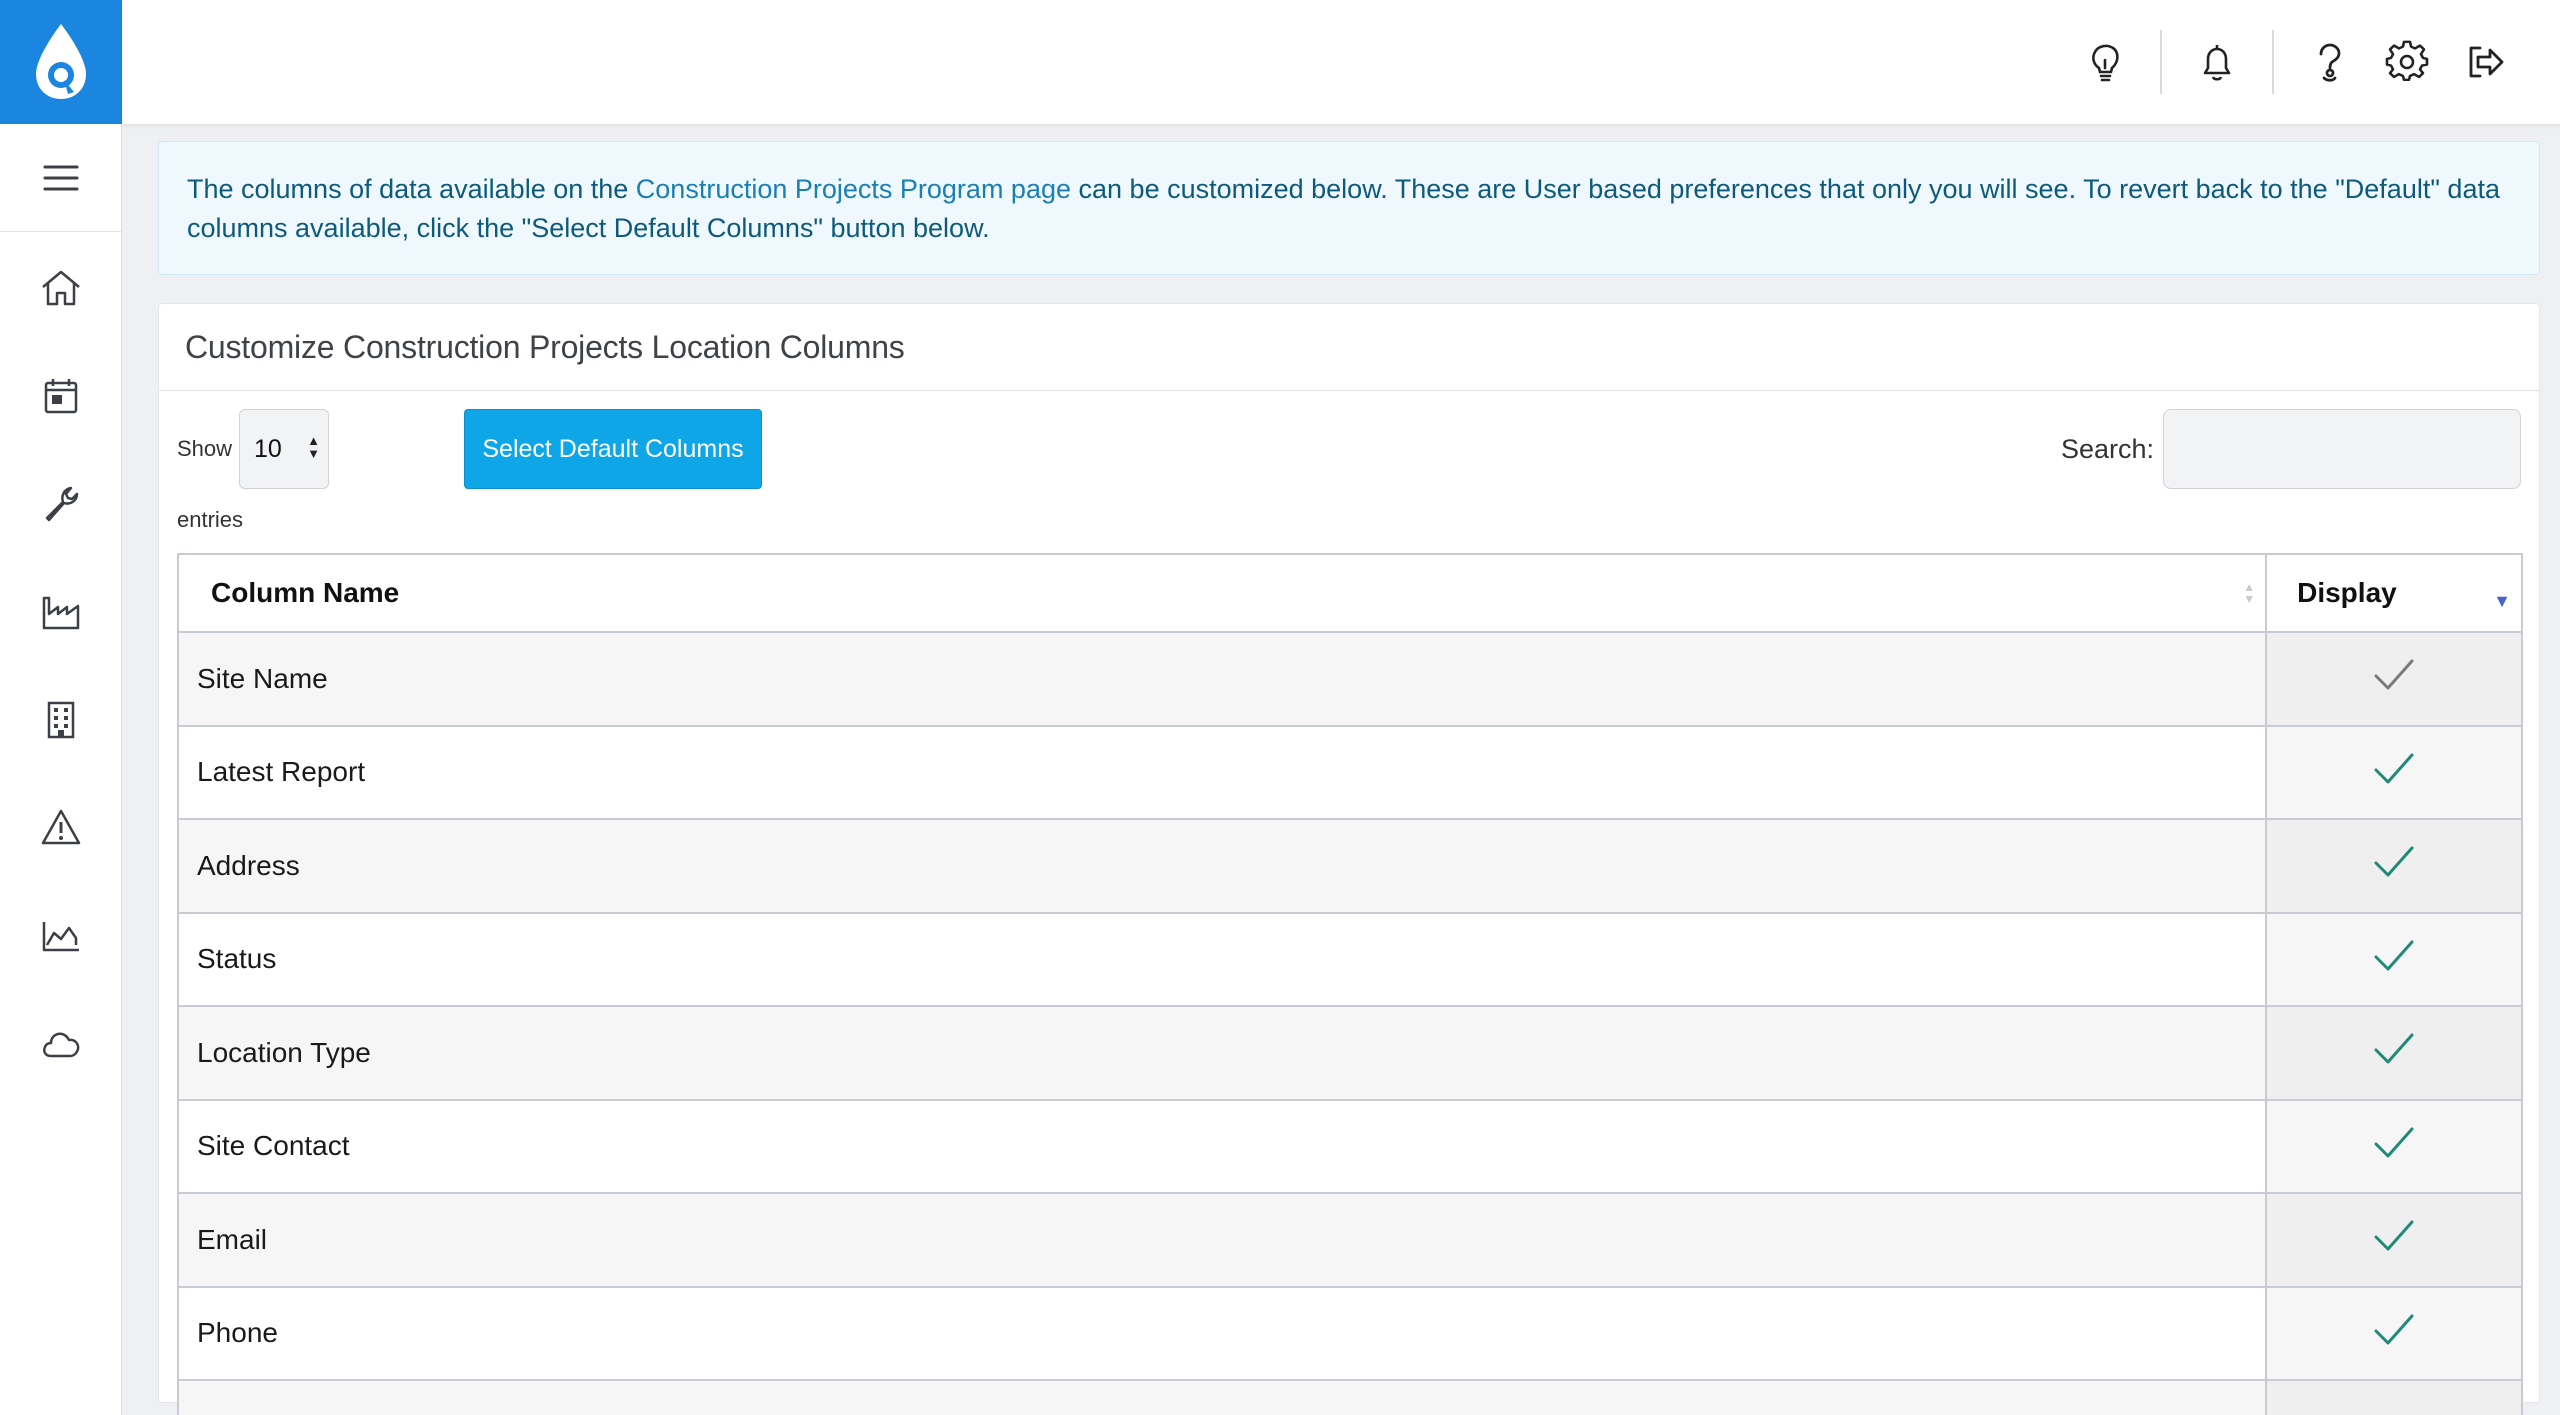  What do you see at coordinates (2249, 593) in the screenshot?
I see `sort-icon: ▲ ▼` at bounding box center [2249, 593].